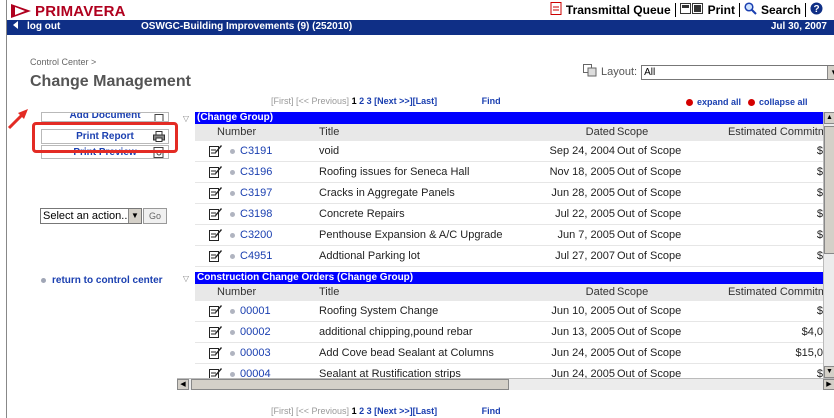  What do you see at coordinates (155, 216) in the screenshot?
I see `action-go-button: Go` at bounding box center [155, 216].